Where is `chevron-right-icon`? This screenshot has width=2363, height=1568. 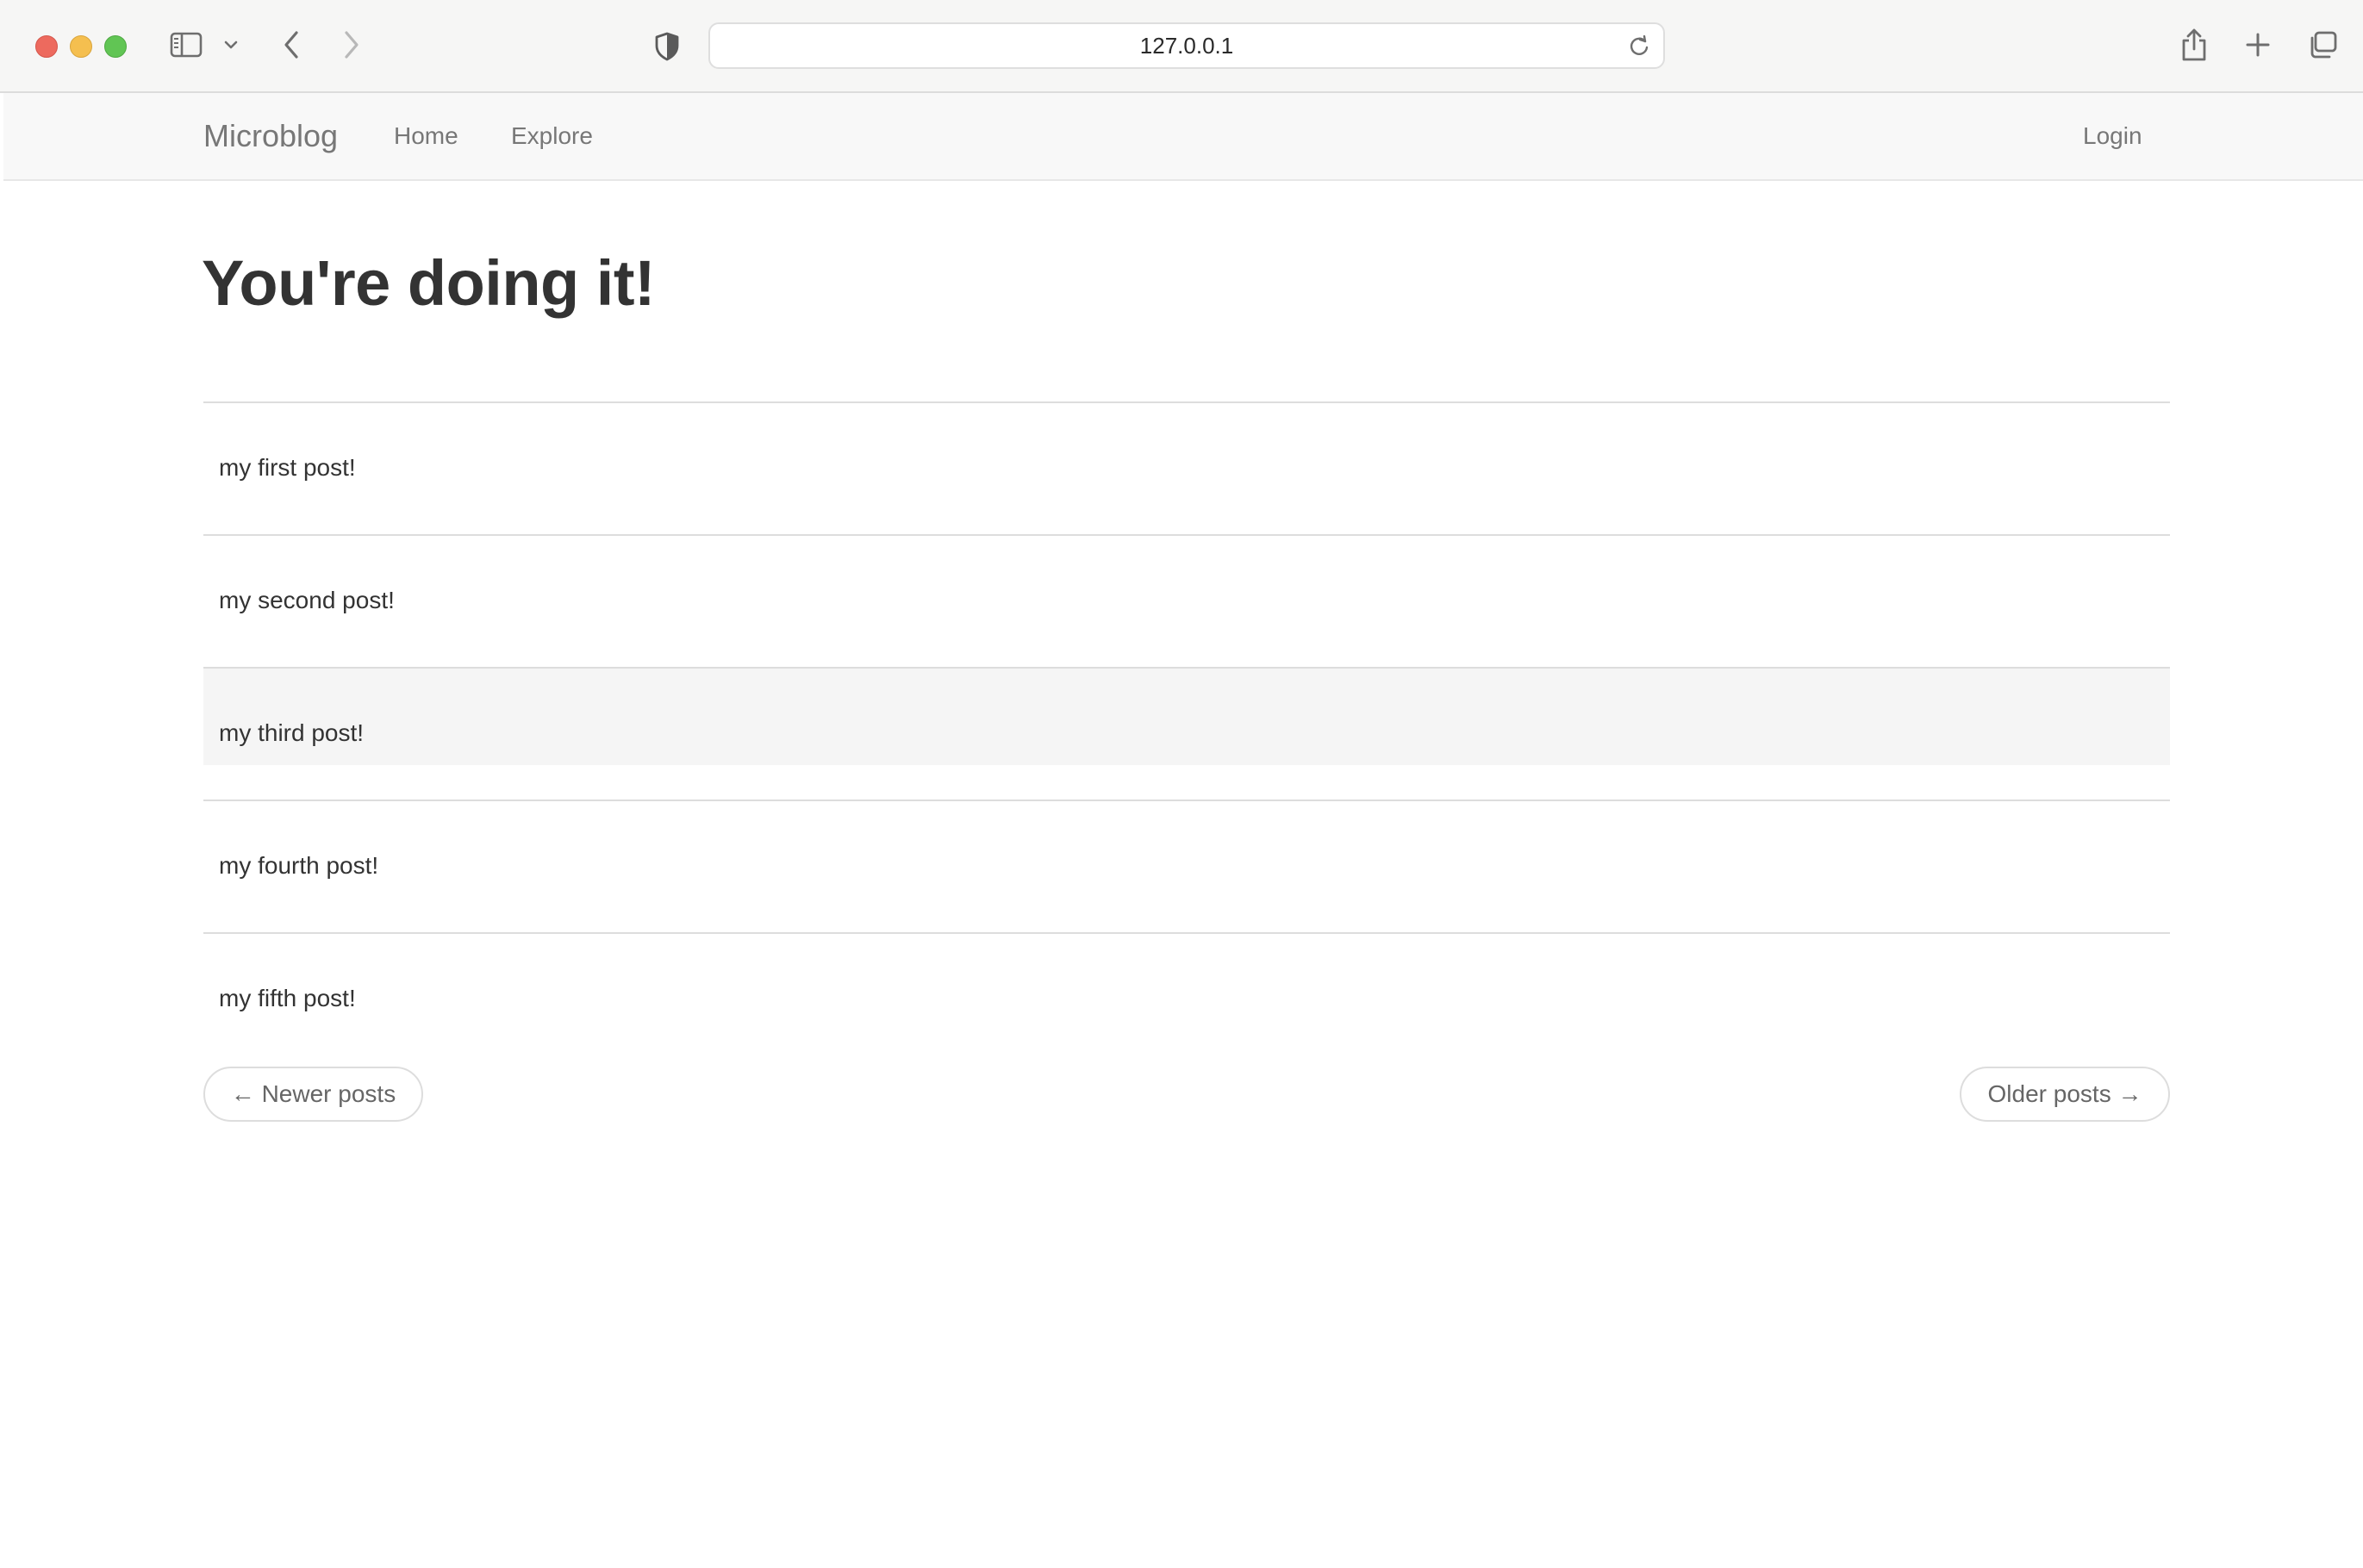
chevron-right-icon is located at coordinates (351, 45).